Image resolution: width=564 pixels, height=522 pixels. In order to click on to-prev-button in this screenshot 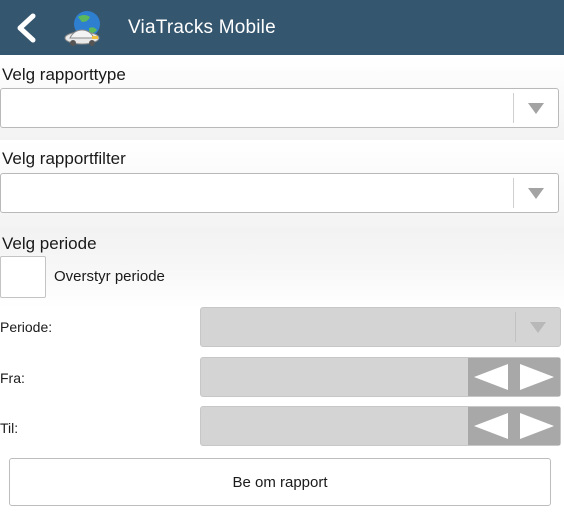, I will do `click(491, 426)`.